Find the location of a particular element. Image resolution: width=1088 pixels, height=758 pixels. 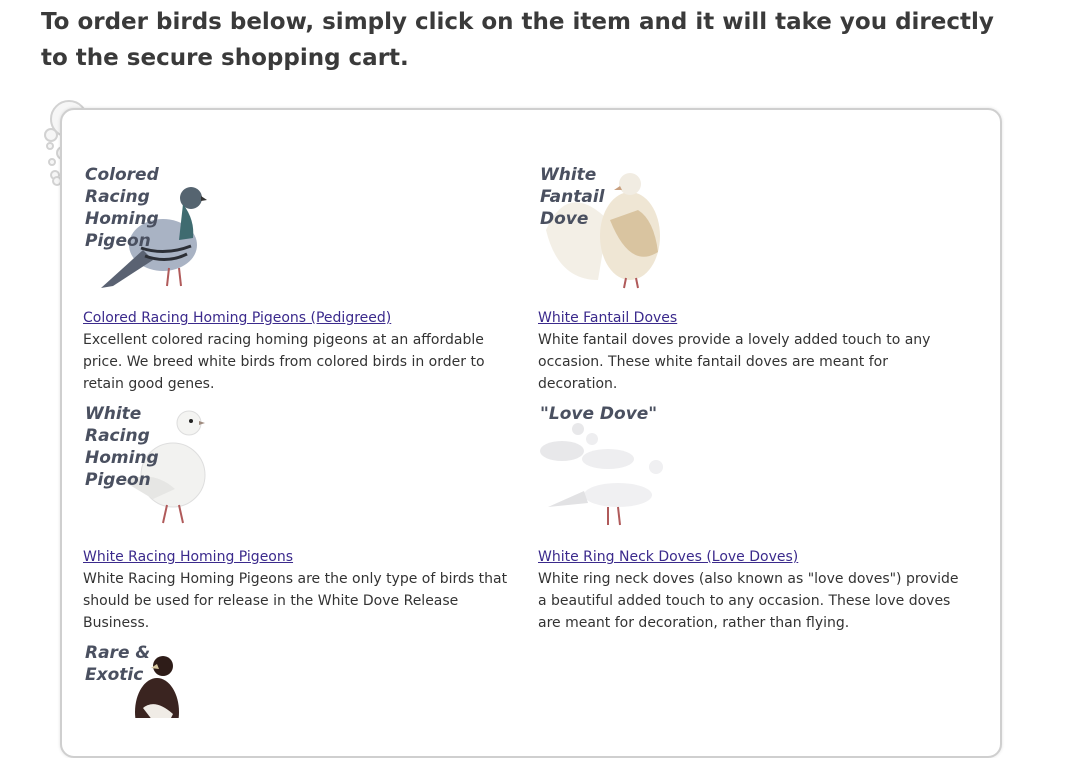

product-item-rare-exotic: Rare & Exotic is located at coordinates (298, 678).